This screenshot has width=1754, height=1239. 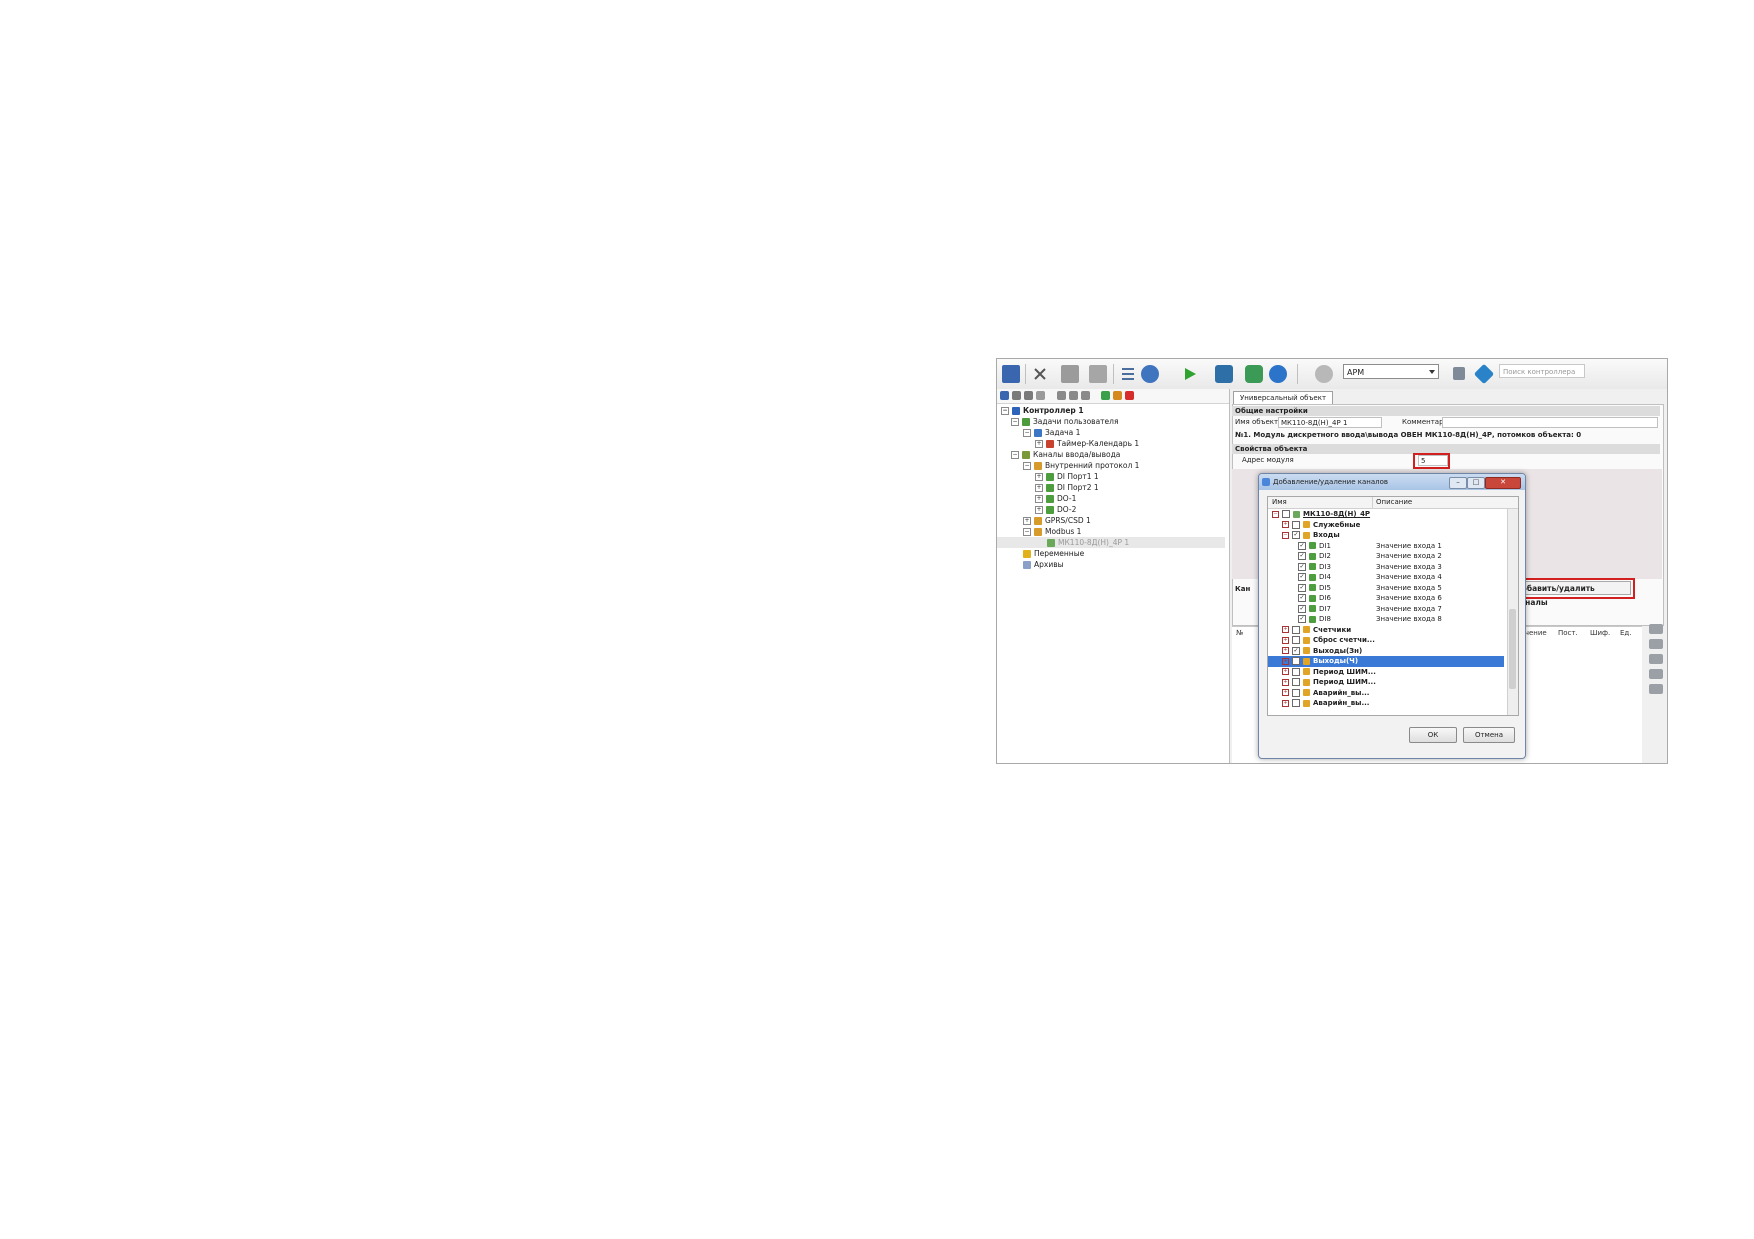 What do you see at coordinates (1459, 373) in the screenshot?
I see `calculator-icon` at bounding box center [1459, 373].